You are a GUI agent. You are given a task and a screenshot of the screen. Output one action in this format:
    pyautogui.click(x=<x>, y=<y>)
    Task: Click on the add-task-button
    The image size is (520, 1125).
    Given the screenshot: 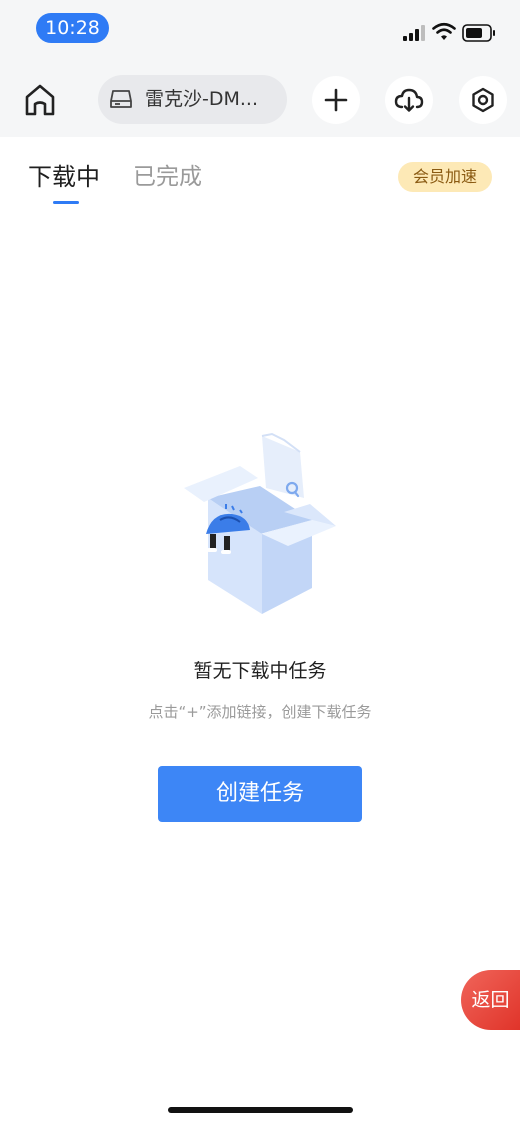 What is the action you would take?
    pyautogui.click(x=336, y=100)
    